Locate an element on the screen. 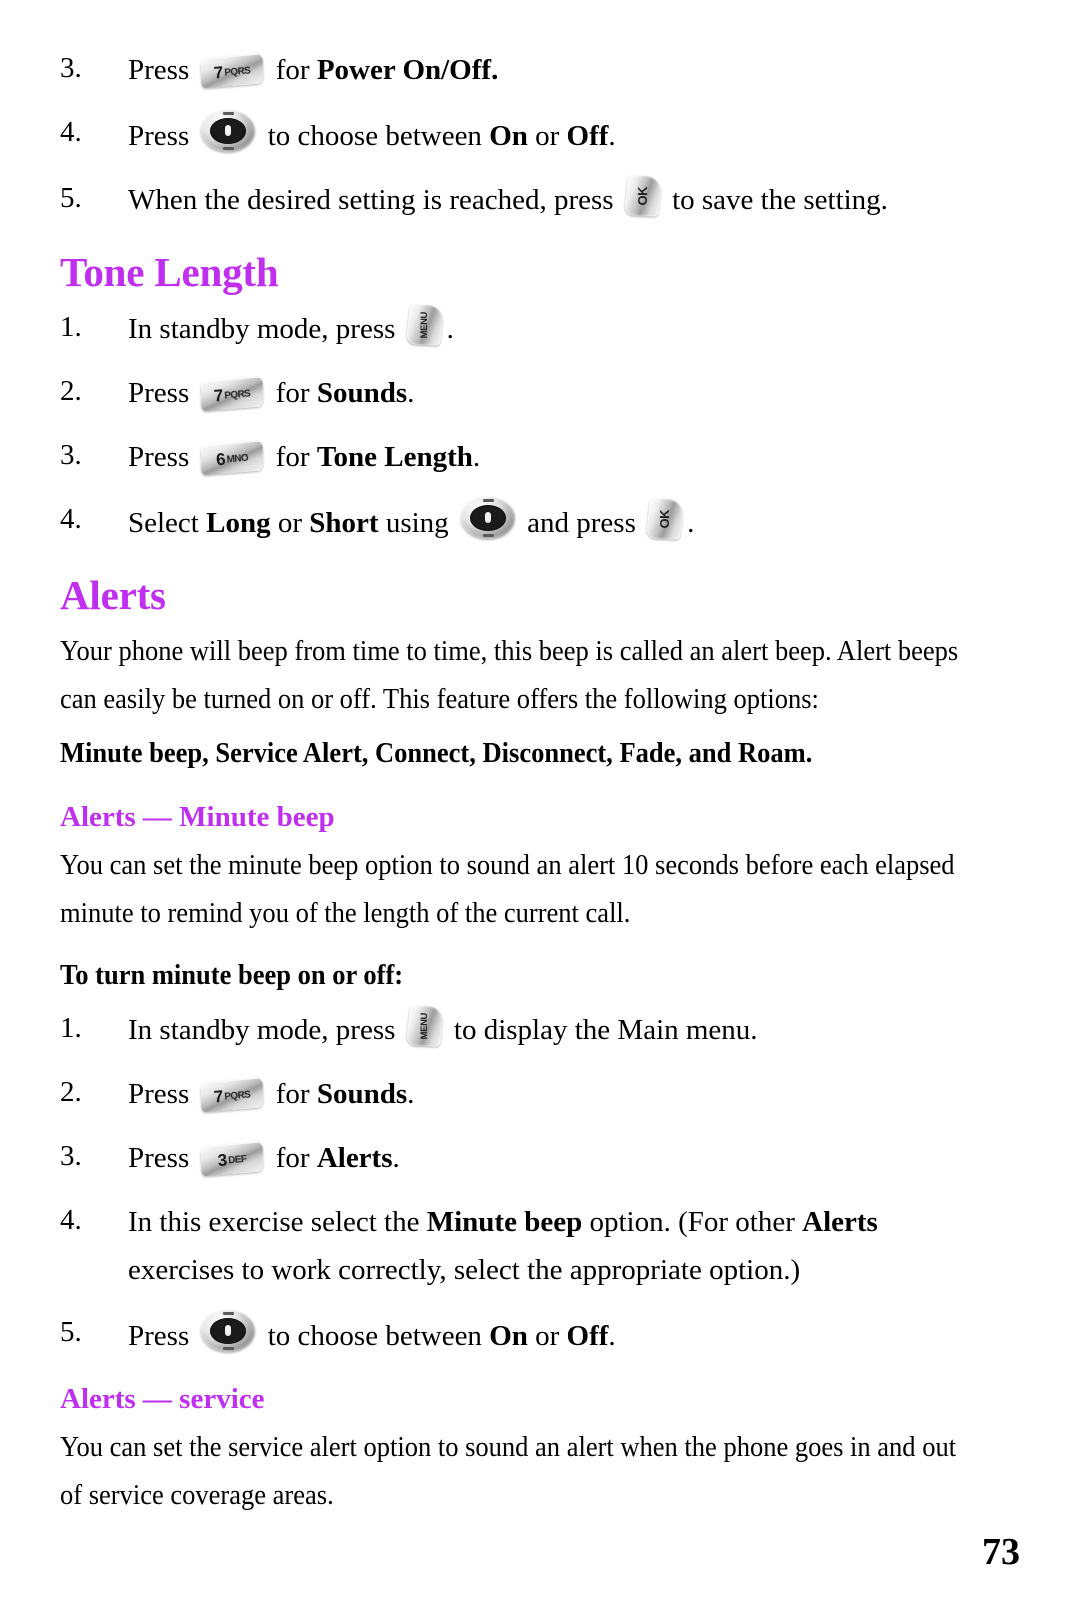 This screenshot has width=1080, height=1622. heading-alerts-minute-beep: Alerts — Minute beep is located at coordinates (197, 817).